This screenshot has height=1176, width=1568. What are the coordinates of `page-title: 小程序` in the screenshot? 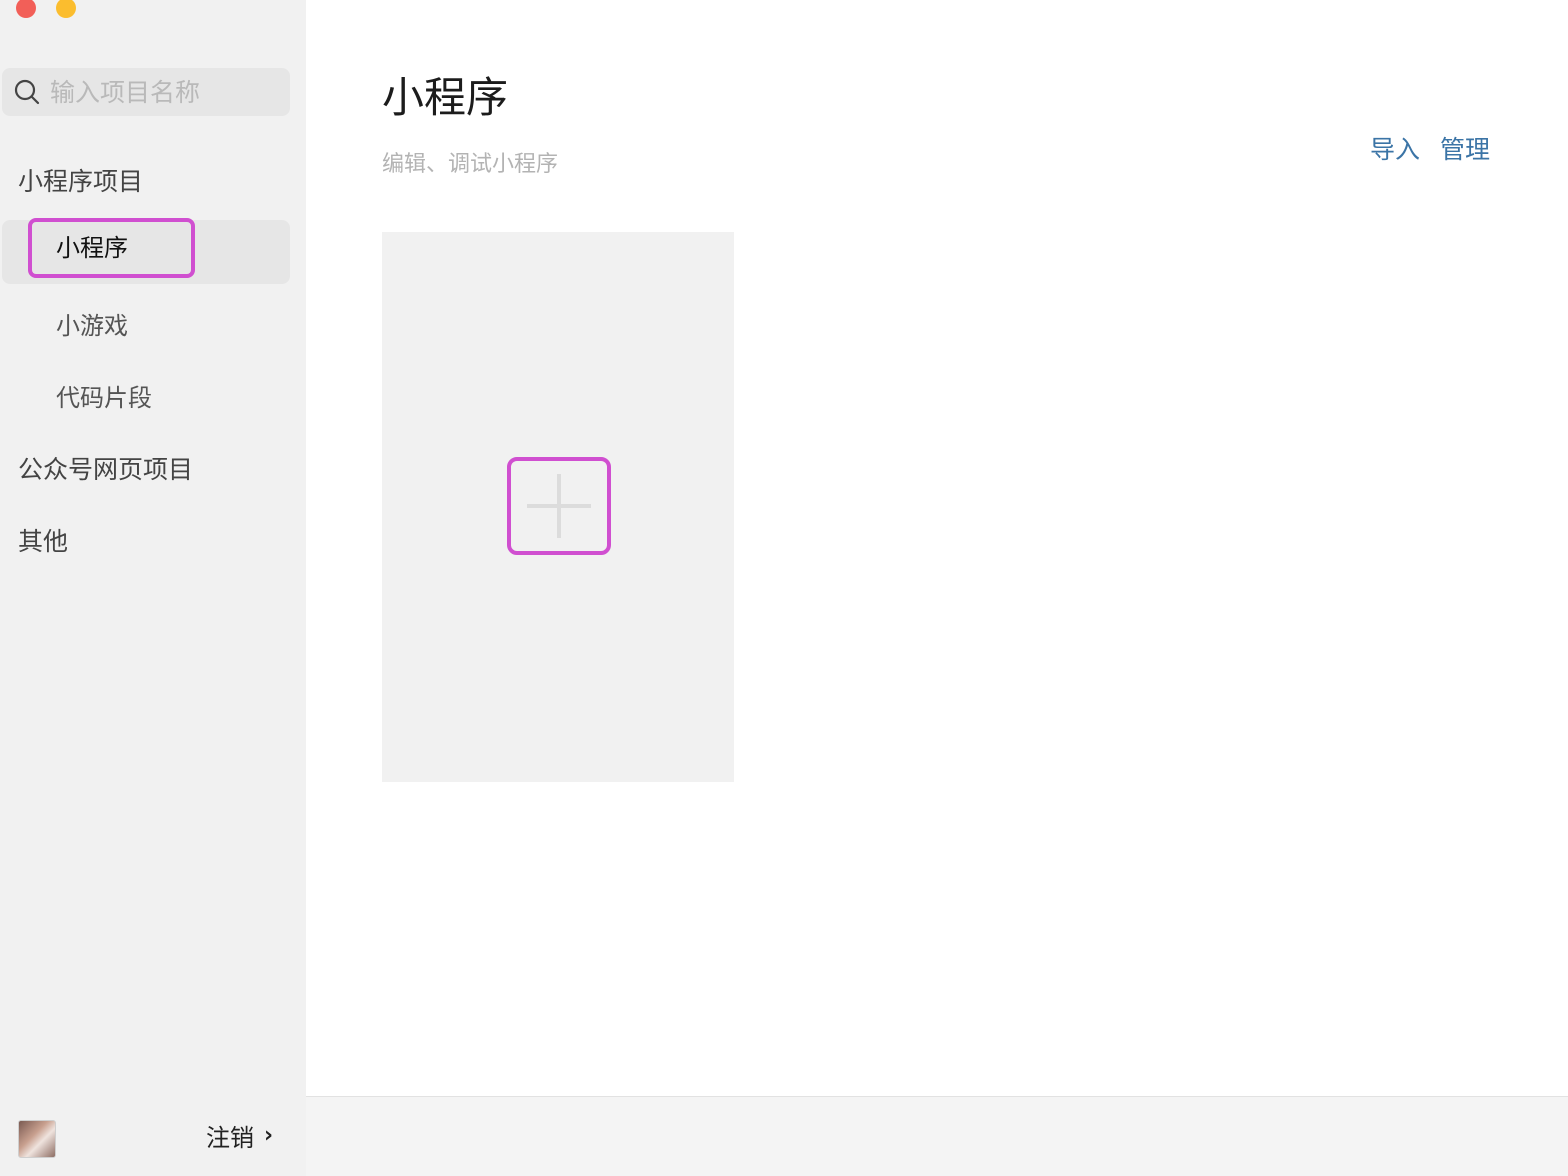 It's located at (445, 97).